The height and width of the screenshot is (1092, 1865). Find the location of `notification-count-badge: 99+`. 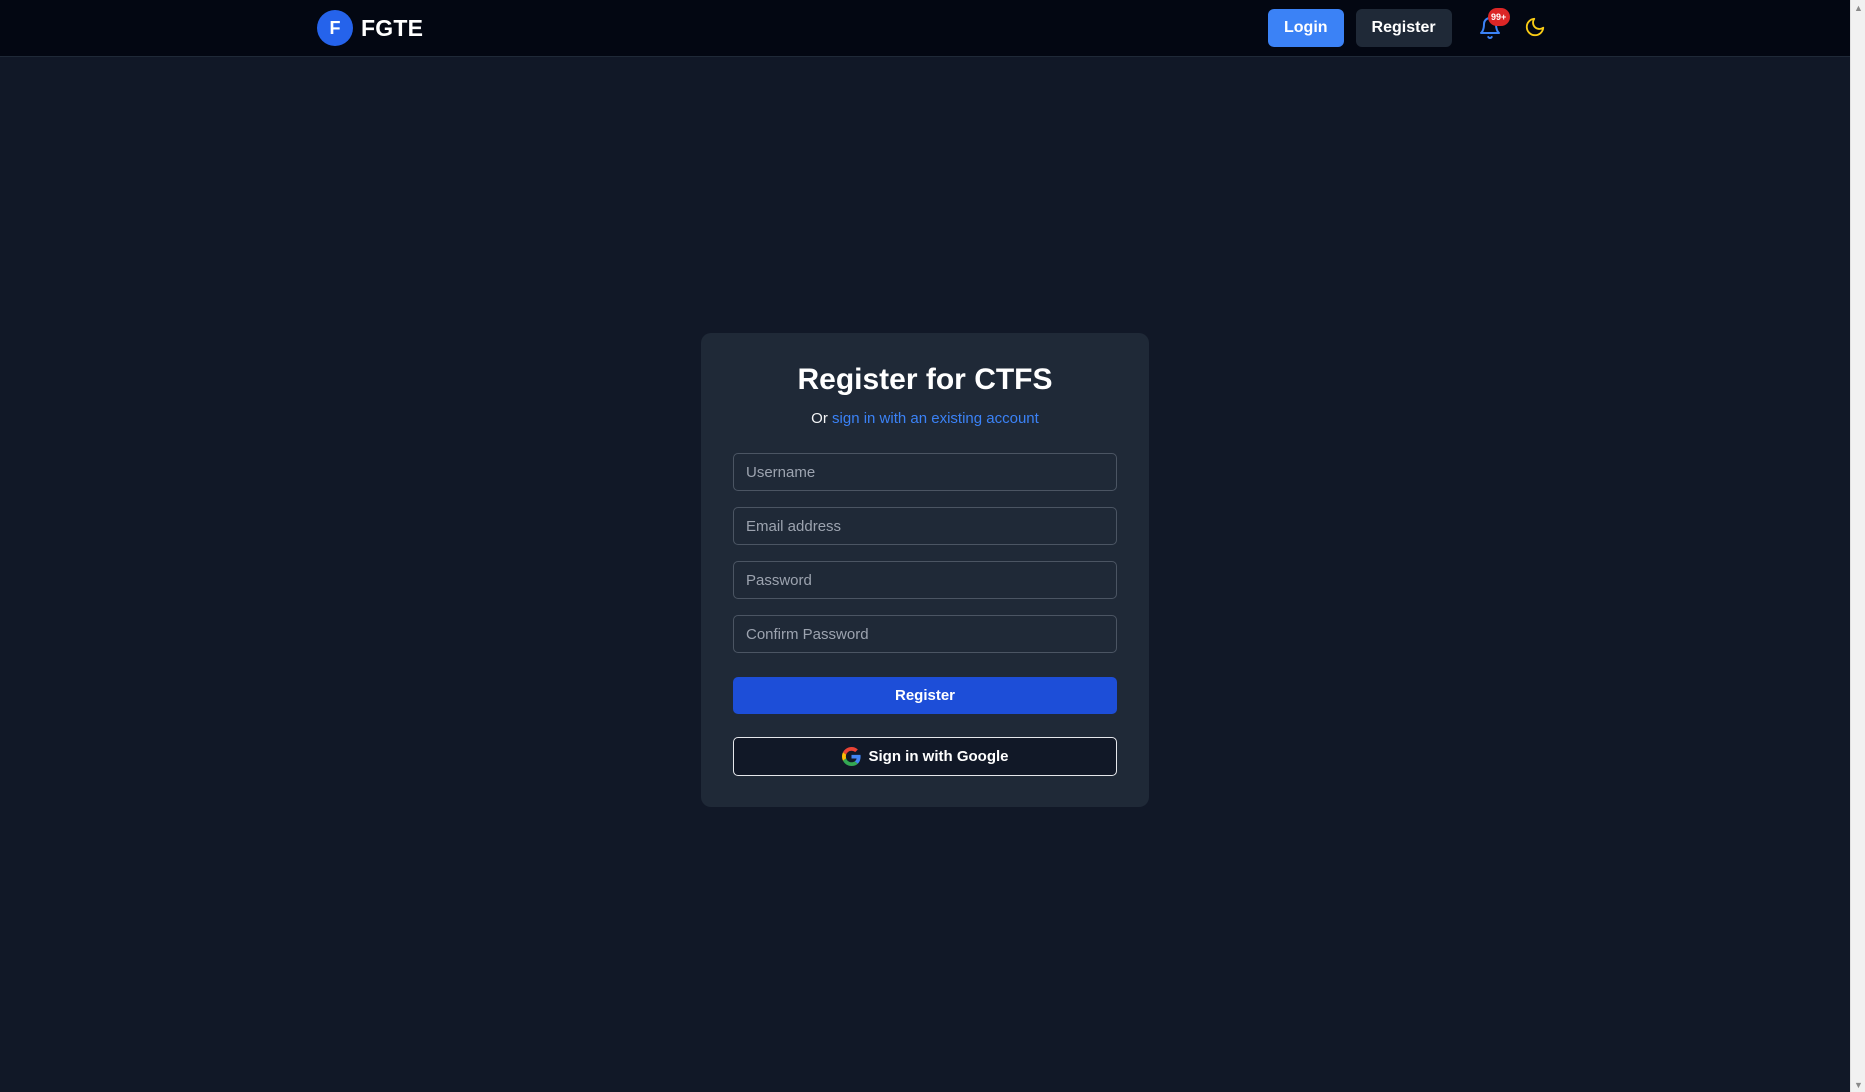

notification-count-badge: 99+ is located at coordinates (1498, 17).